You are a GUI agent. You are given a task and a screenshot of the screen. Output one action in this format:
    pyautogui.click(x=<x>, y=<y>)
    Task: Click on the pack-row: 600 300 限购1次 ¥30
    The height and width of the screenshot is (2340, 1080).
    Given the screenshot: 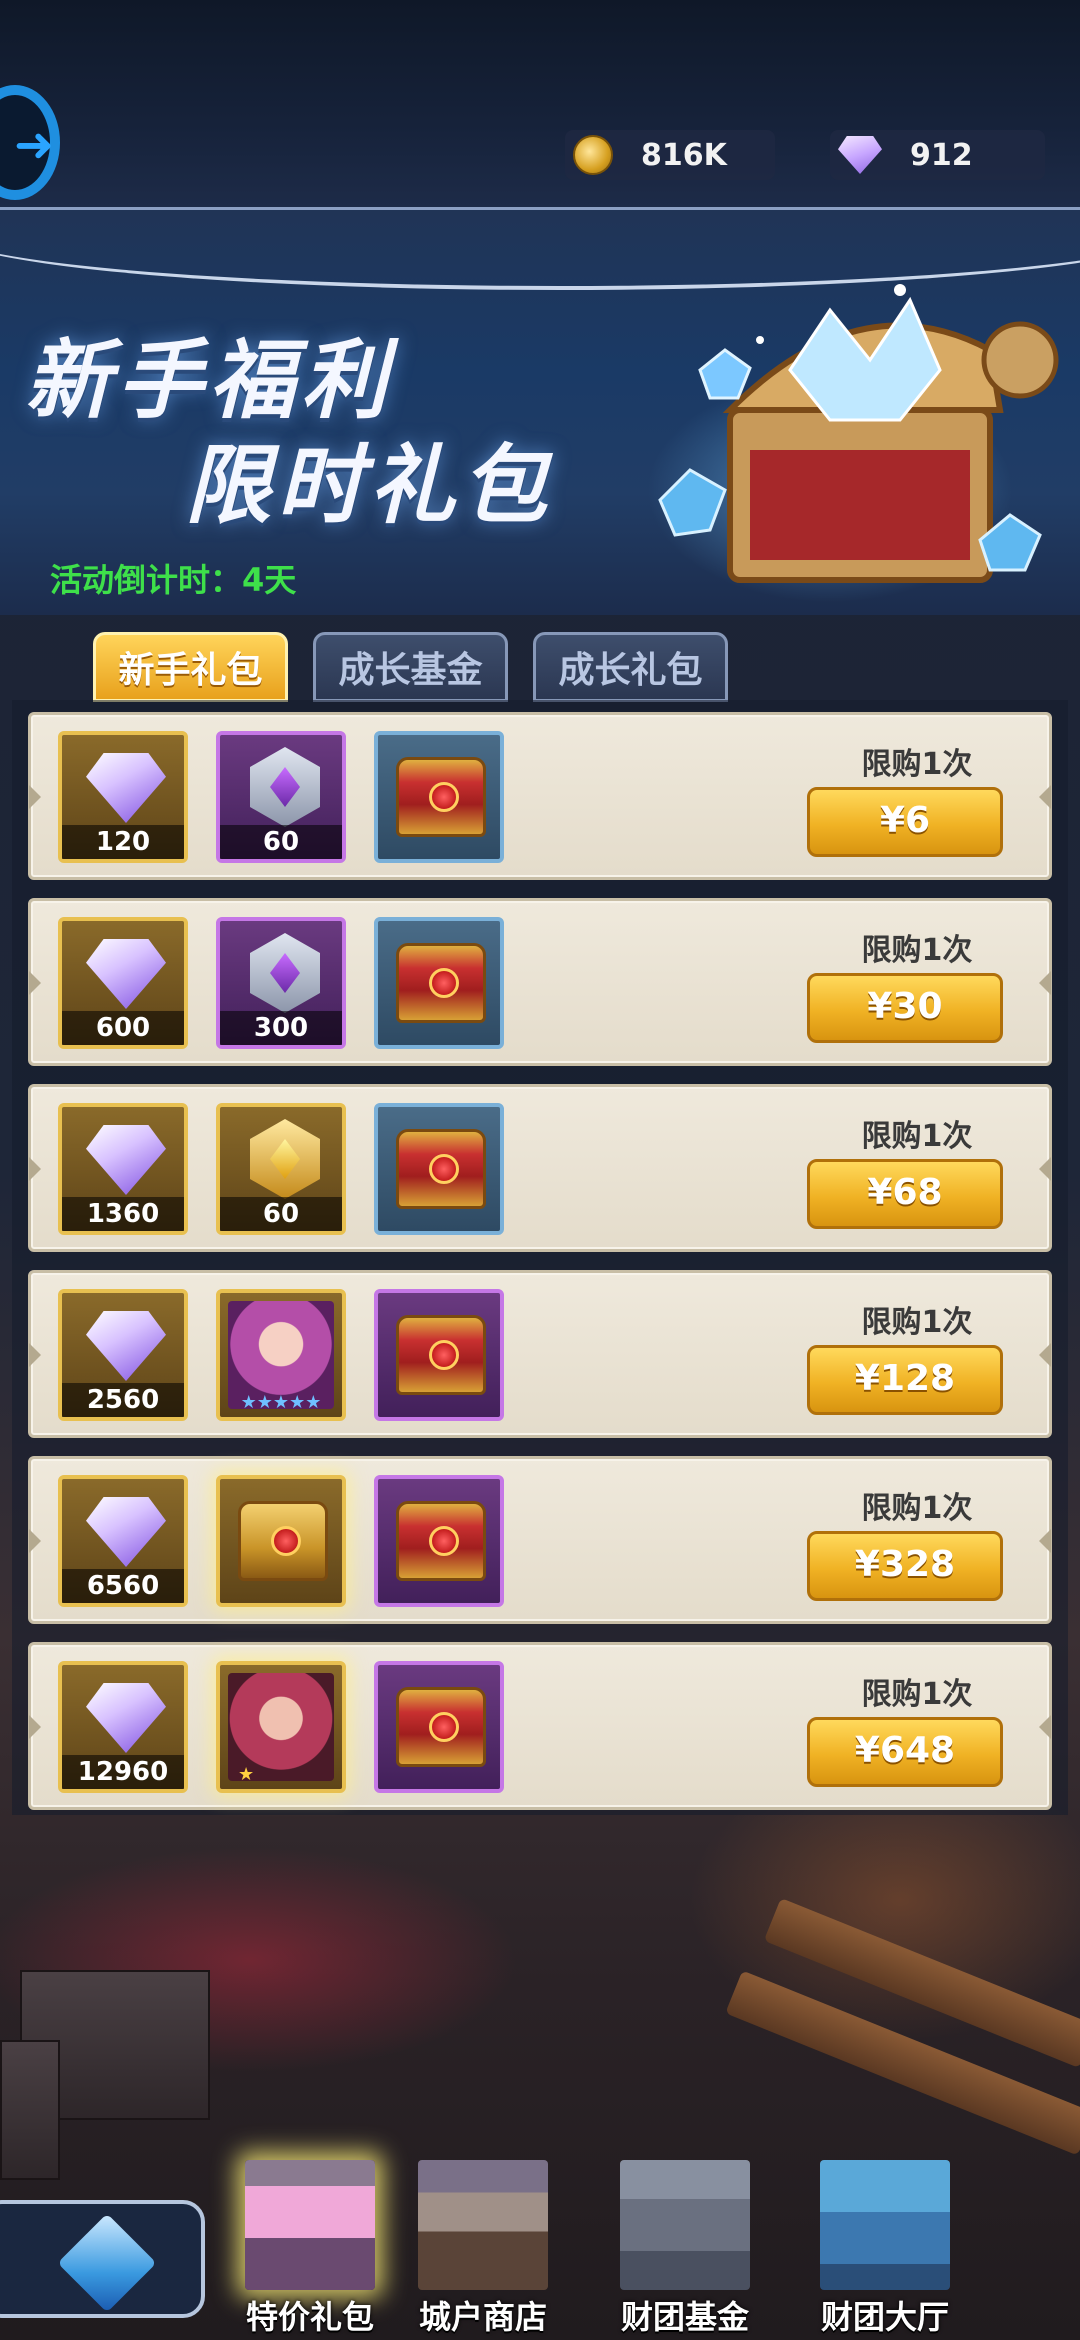 What is the action you would take?
    pyautogui.click(x=540, y=982)
    